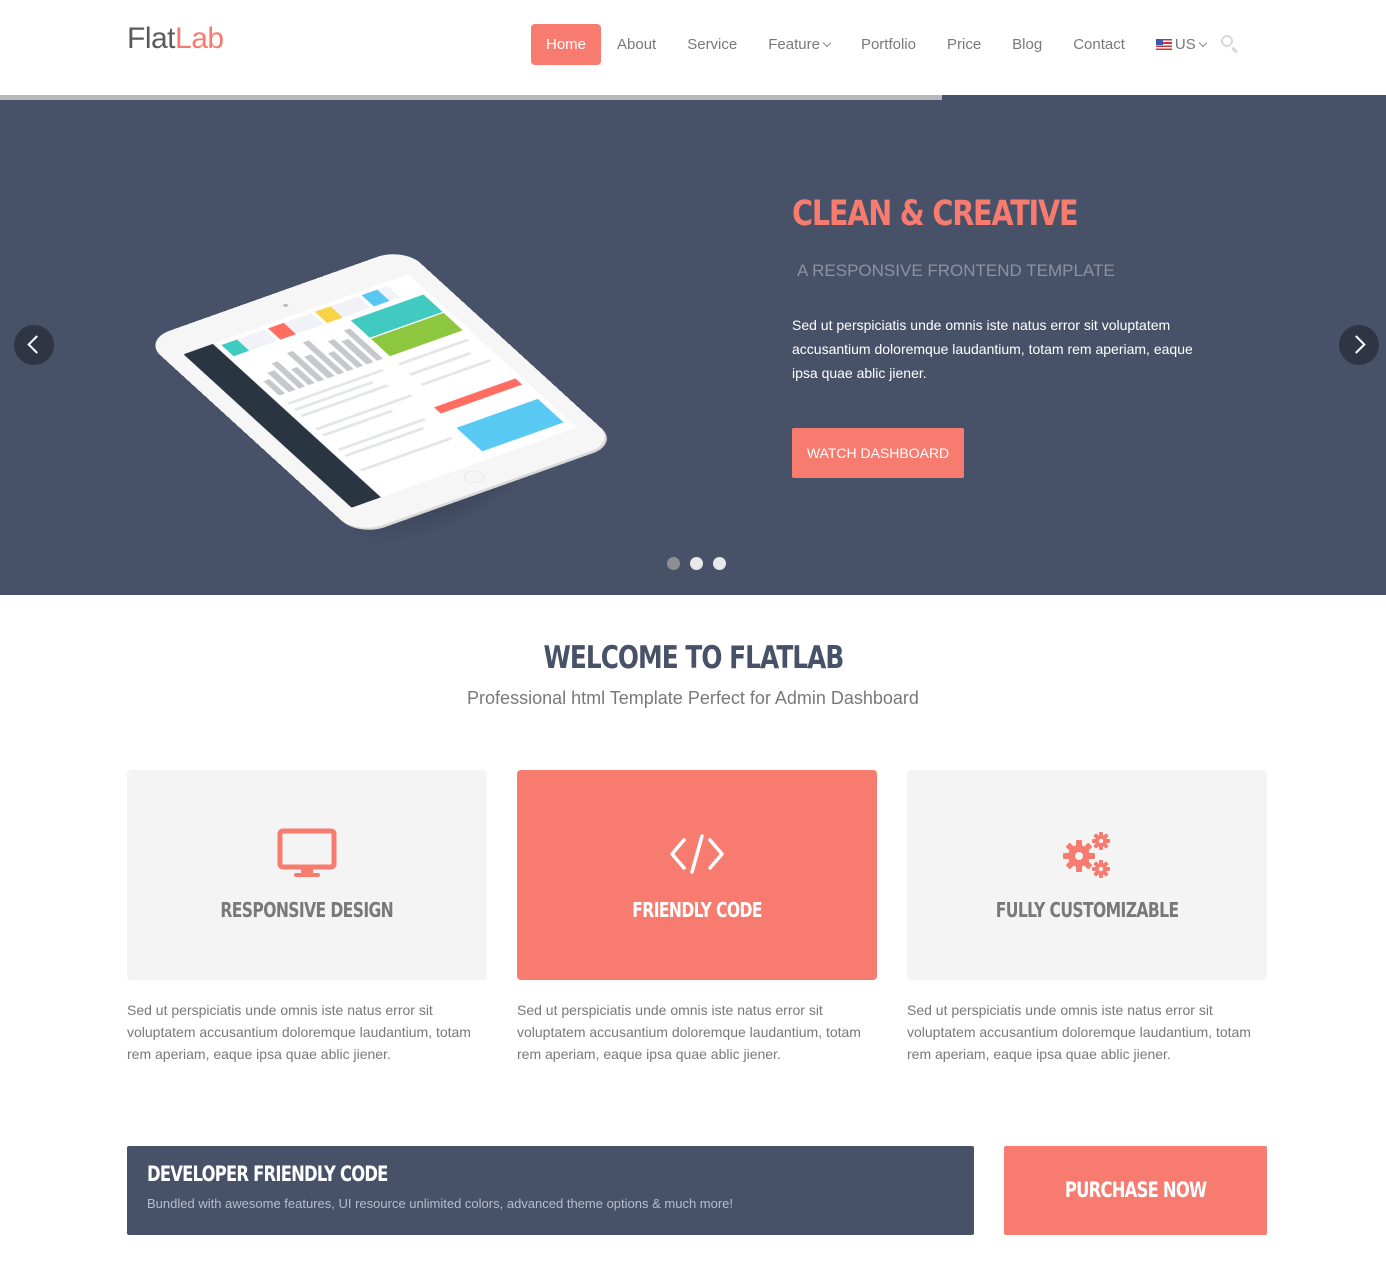  I want to click on nav-feature: Feature, so click(799, 44).